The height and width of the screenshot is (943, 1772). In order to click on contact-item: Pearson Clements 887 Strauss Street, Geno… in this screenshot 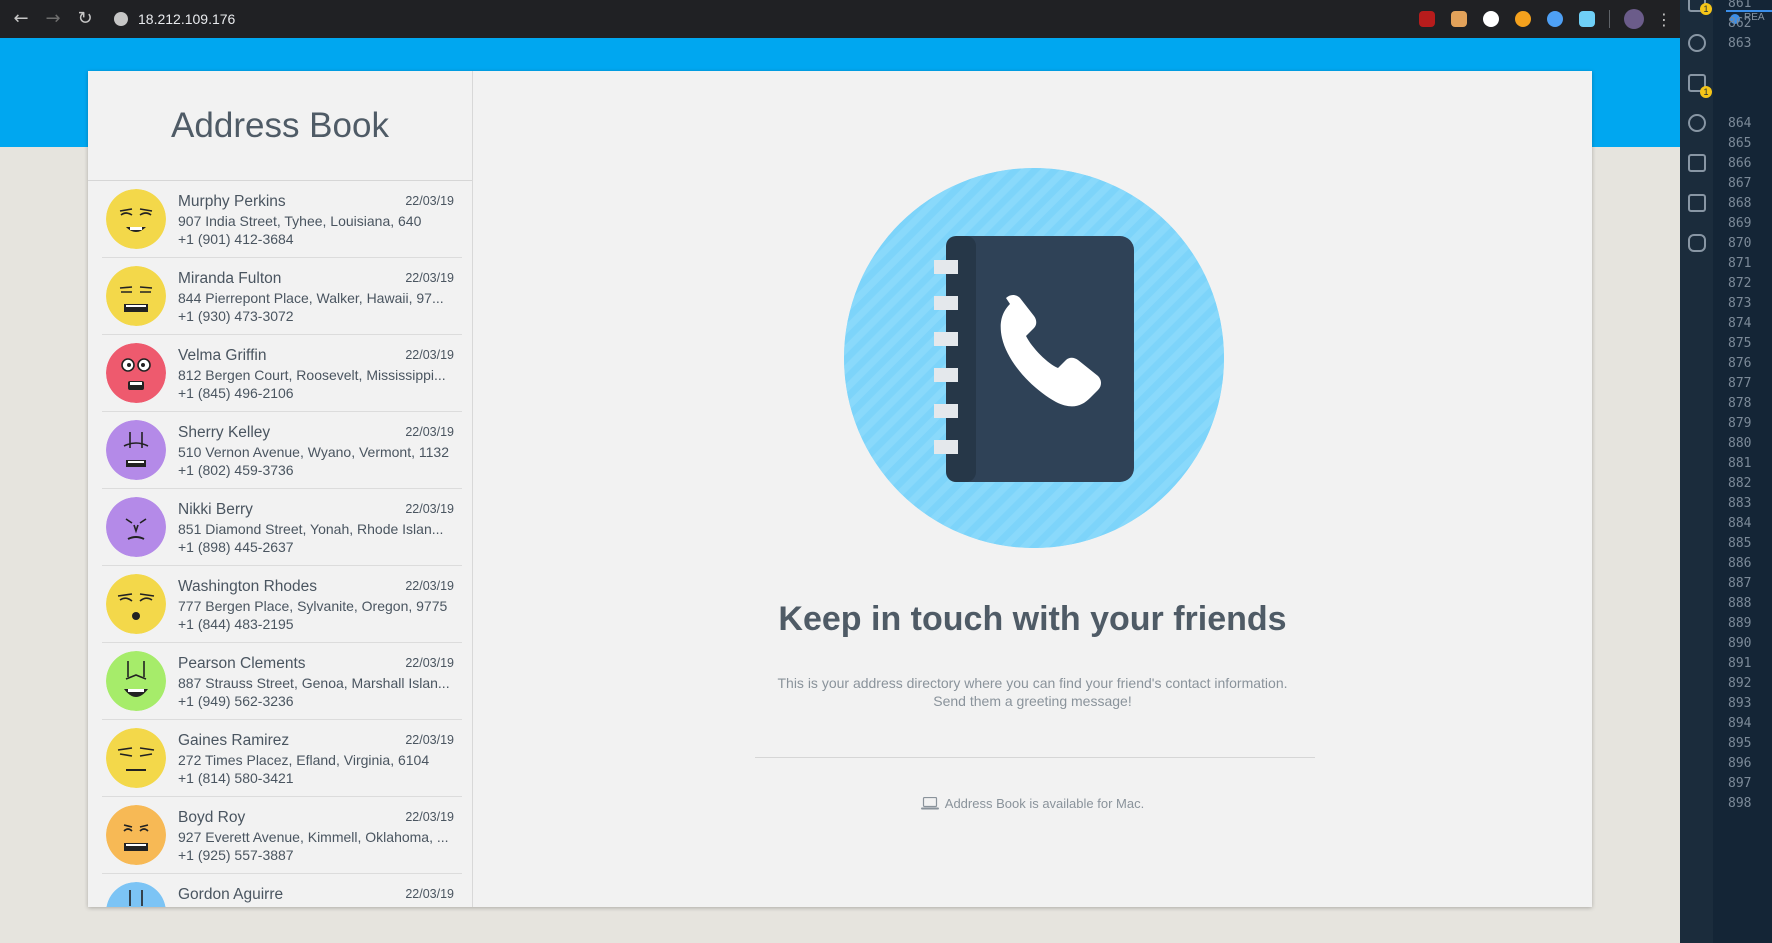, I will do `click(282, 681)`.